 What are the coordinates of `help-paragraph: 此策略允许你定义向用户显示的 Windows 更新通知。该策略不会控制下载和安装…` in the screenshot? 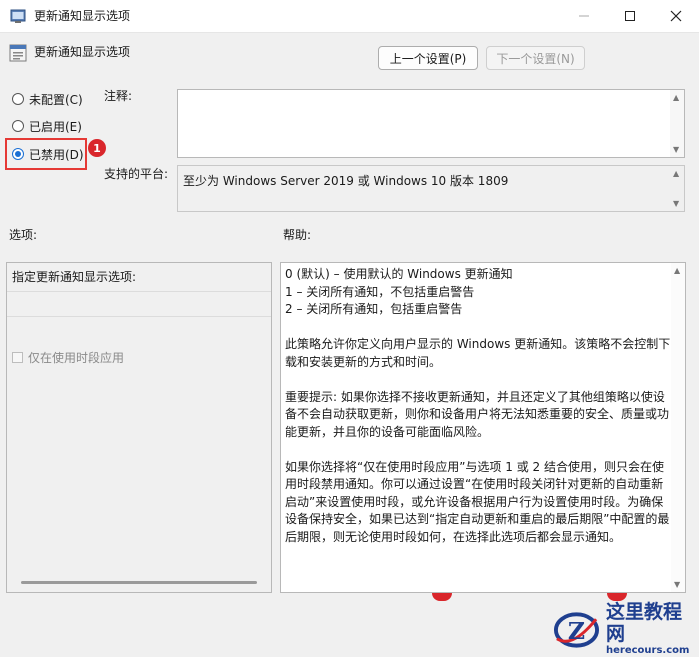 It's located at (478, 353).